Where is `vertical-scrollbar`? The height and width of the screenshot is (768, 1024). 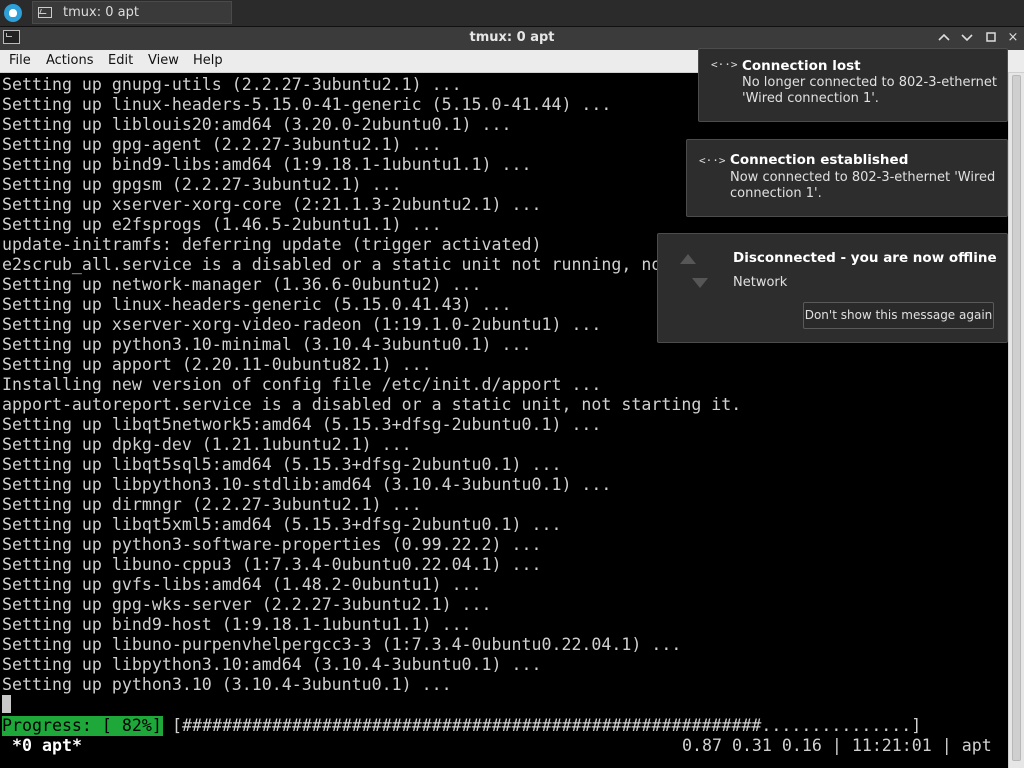 vertical-scrollbar is located at coordinates (1016, 420).